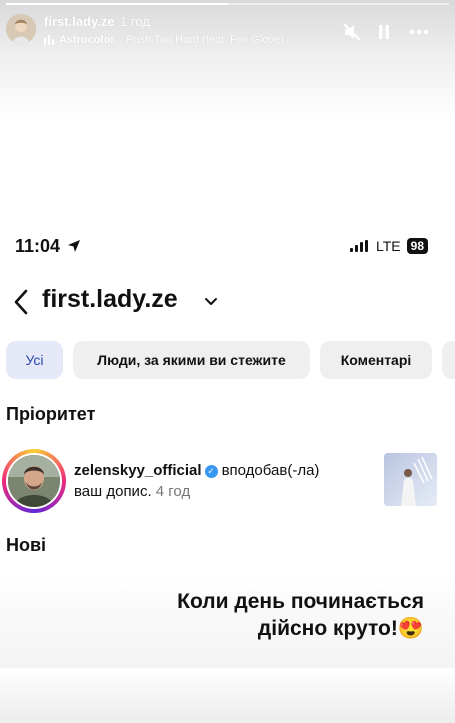  Describe the element at coordinates (227, 695) in the screenshot. I see `bottom-fade` at that location.